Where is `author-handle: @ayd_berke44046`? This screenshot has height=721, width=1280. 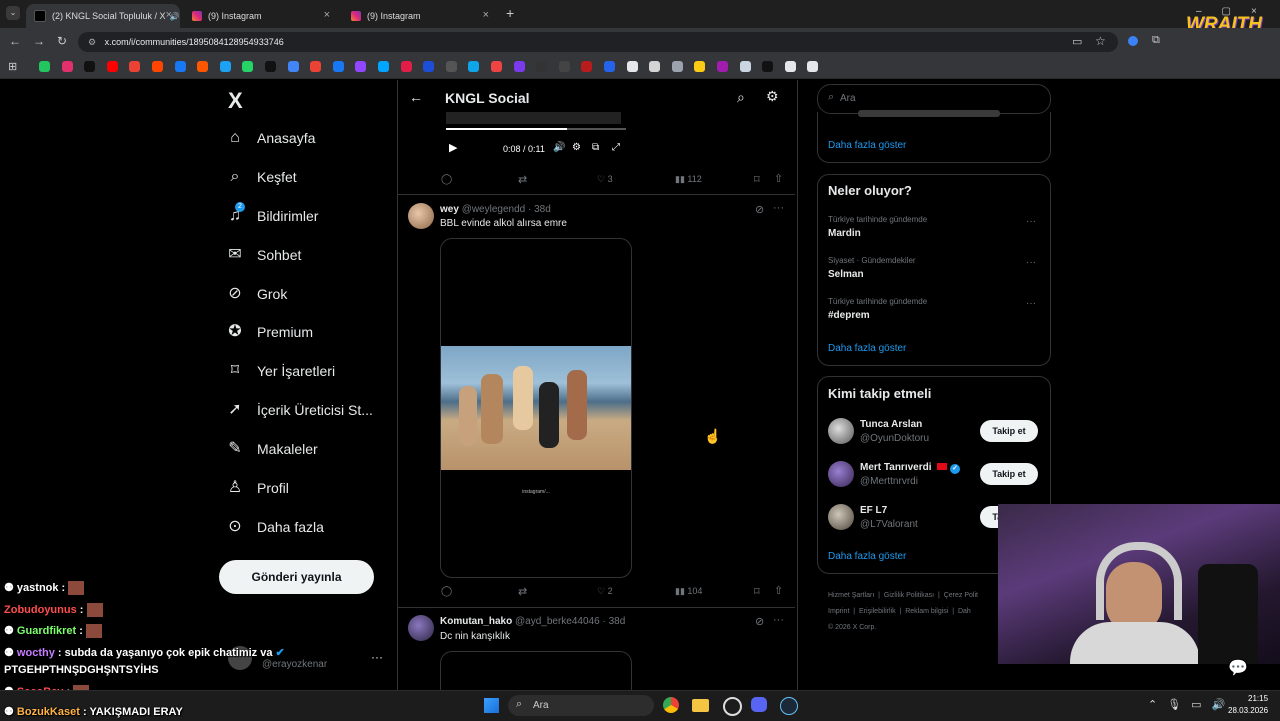 author-handle: @ayd_berke44046 is located at coordinates (557, 621).